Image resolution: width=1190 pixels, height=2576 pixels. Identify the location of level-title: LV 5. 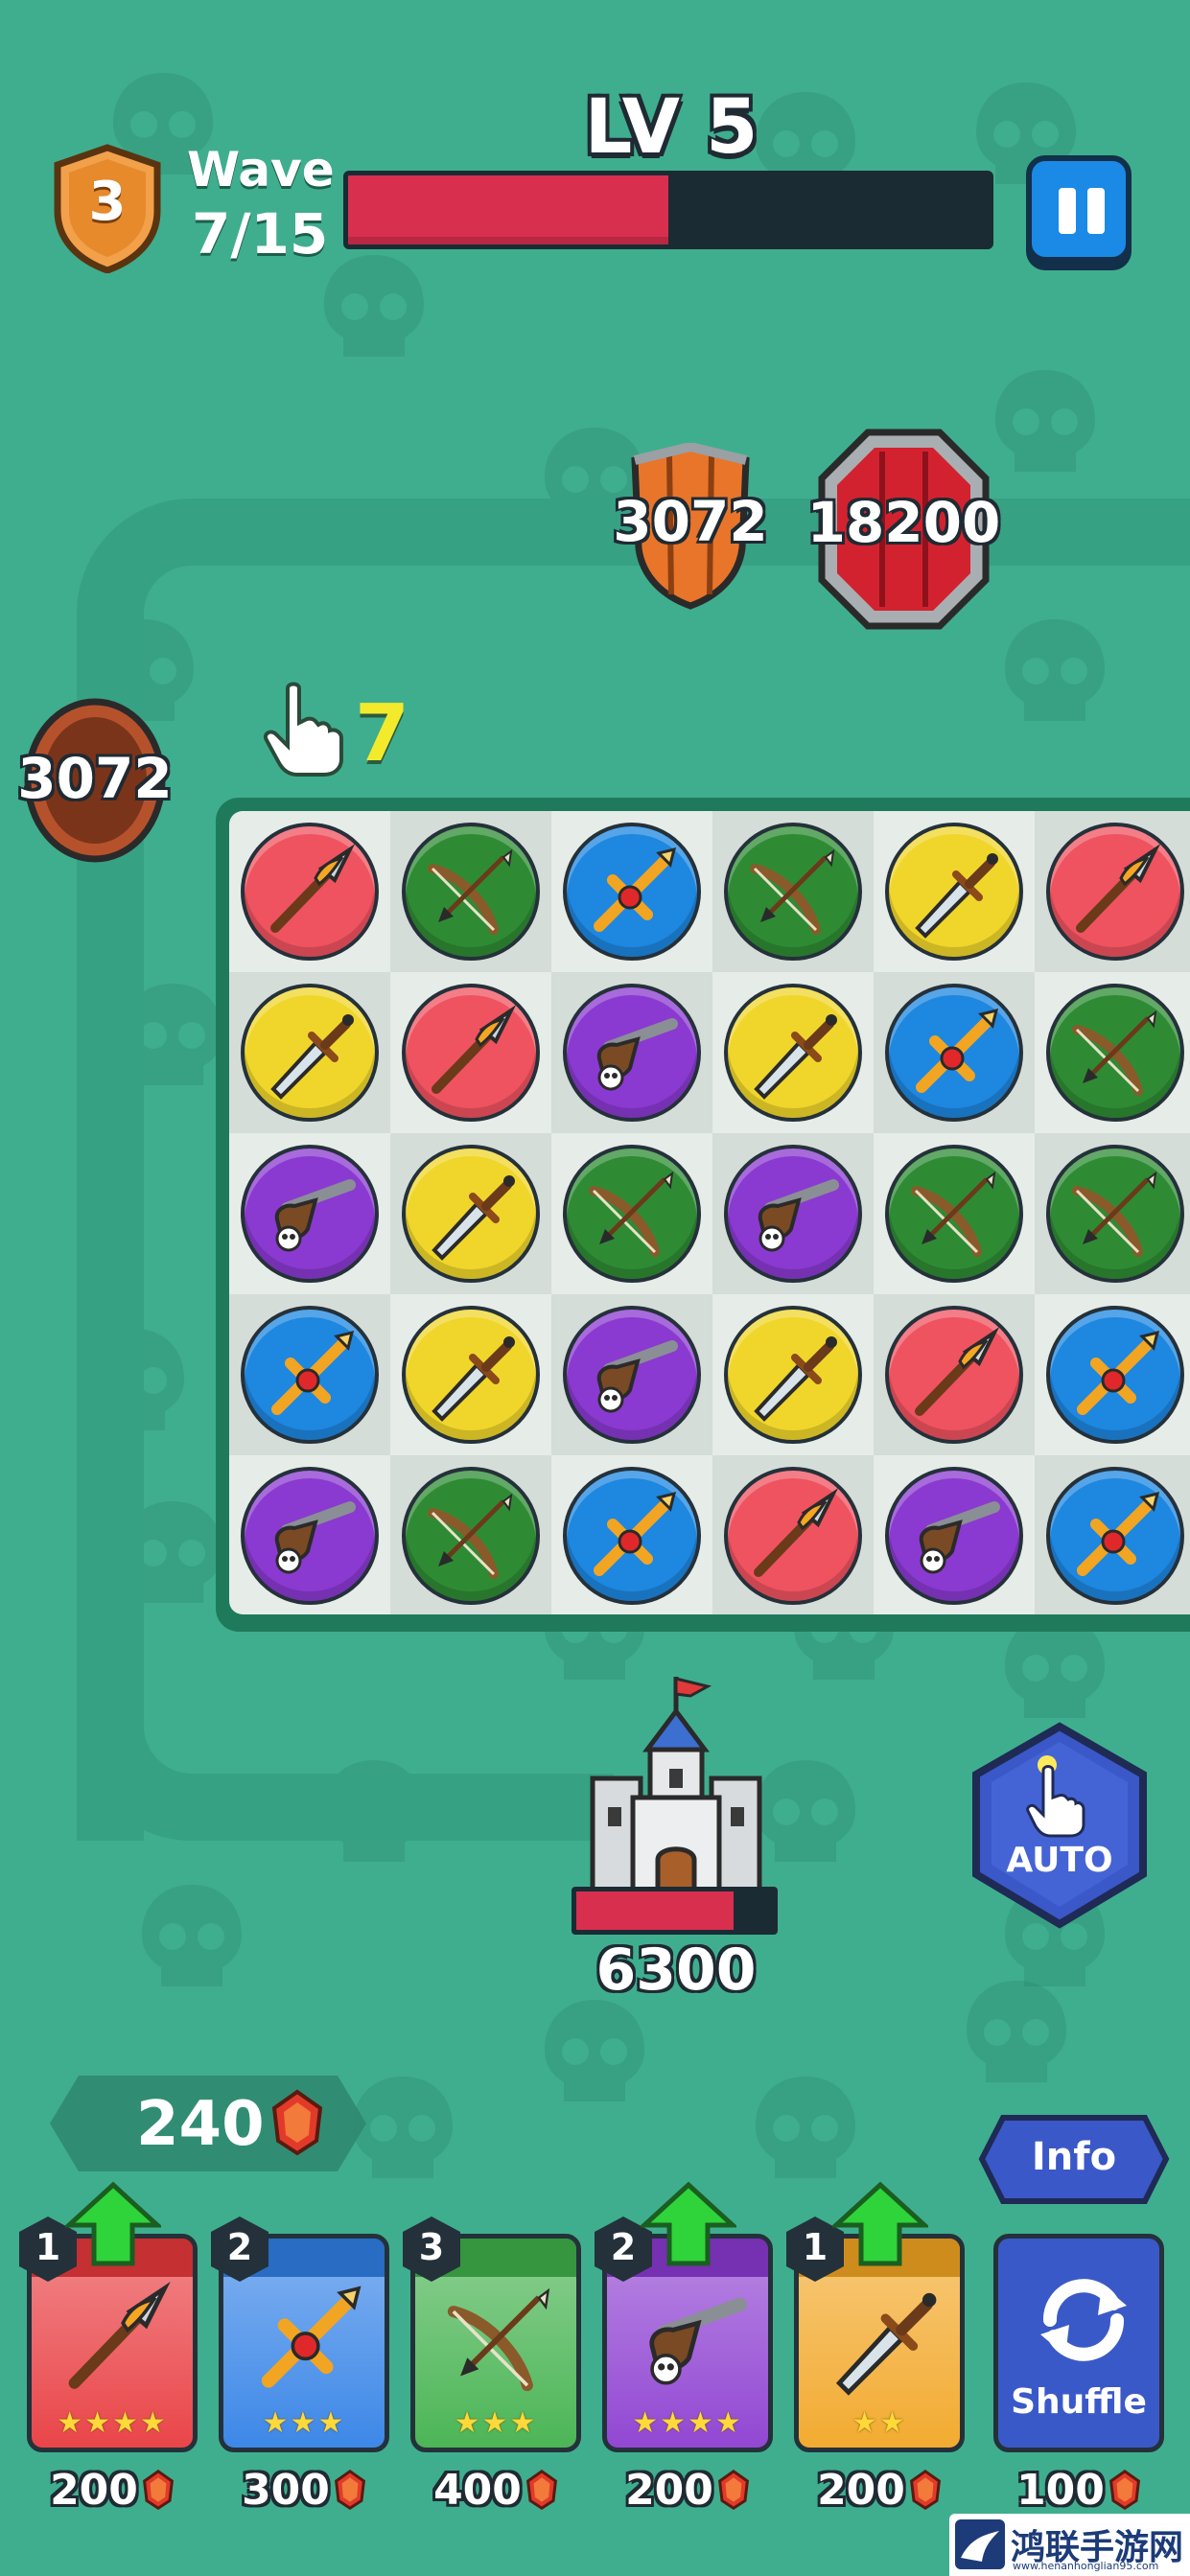
(671, 128).